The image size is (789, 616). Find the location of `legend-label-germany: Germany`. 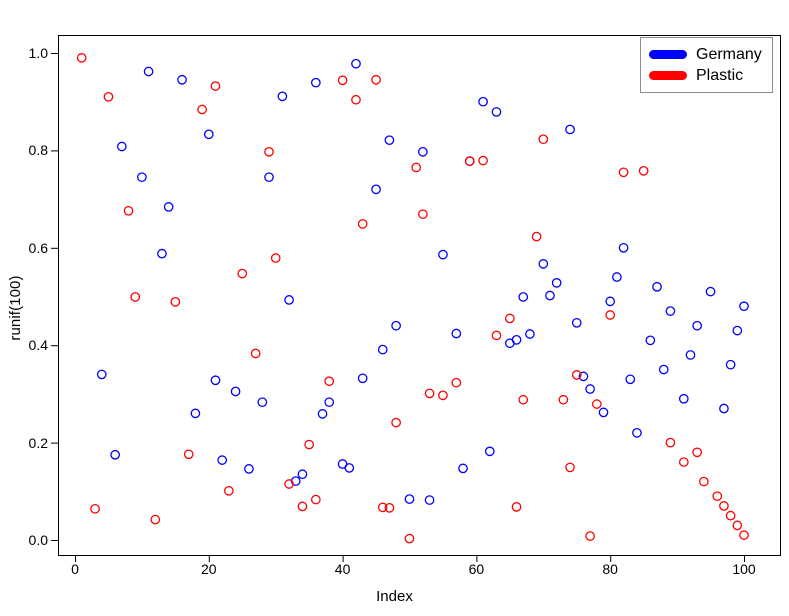

legend-label-germany: Germany is located at coordinates (729, 54).